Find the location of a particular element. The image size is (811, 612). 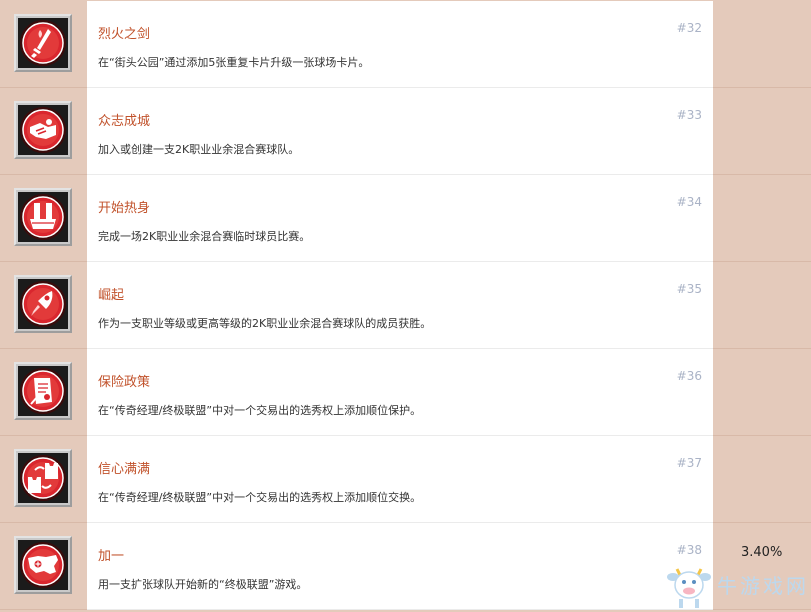

achievement-row: 烈火之剑 在“街头公园”通过添加5张重复卡片升级一张球场卡片。 #32 is located at coordinates (405, 44).